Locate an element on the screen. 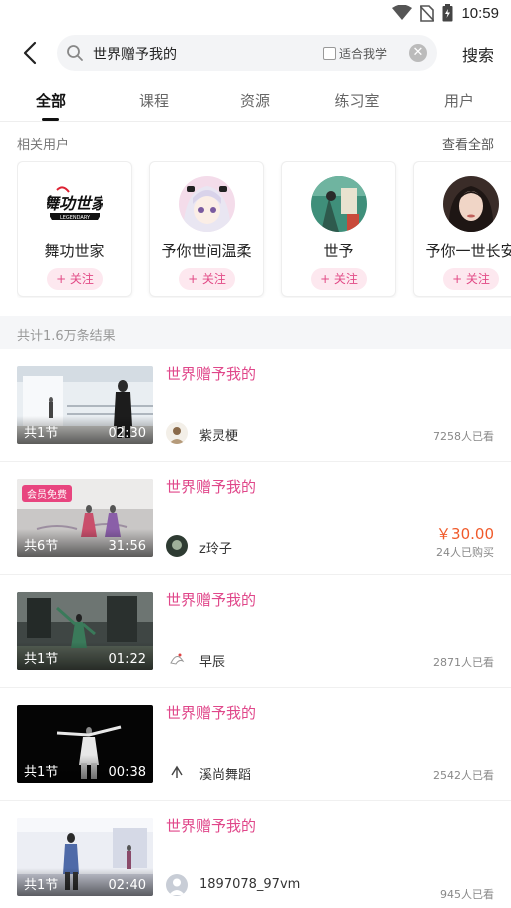  clear-icon: ✕ is located at coordinates (418, 53).